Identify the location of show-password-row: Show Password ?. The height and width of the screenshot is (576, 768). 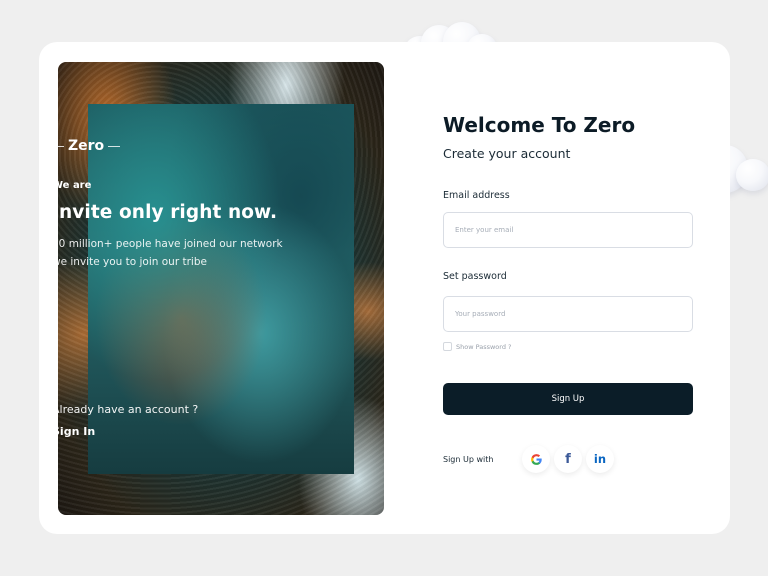
(477, 346).